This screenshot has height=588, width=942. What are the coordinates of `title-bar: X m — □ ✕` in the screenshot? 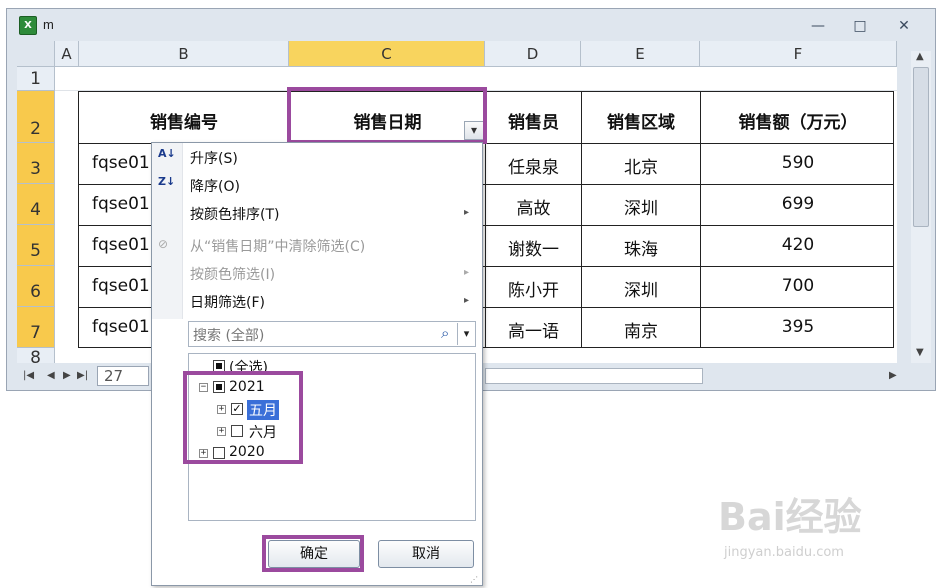 It's located at (471, 25).